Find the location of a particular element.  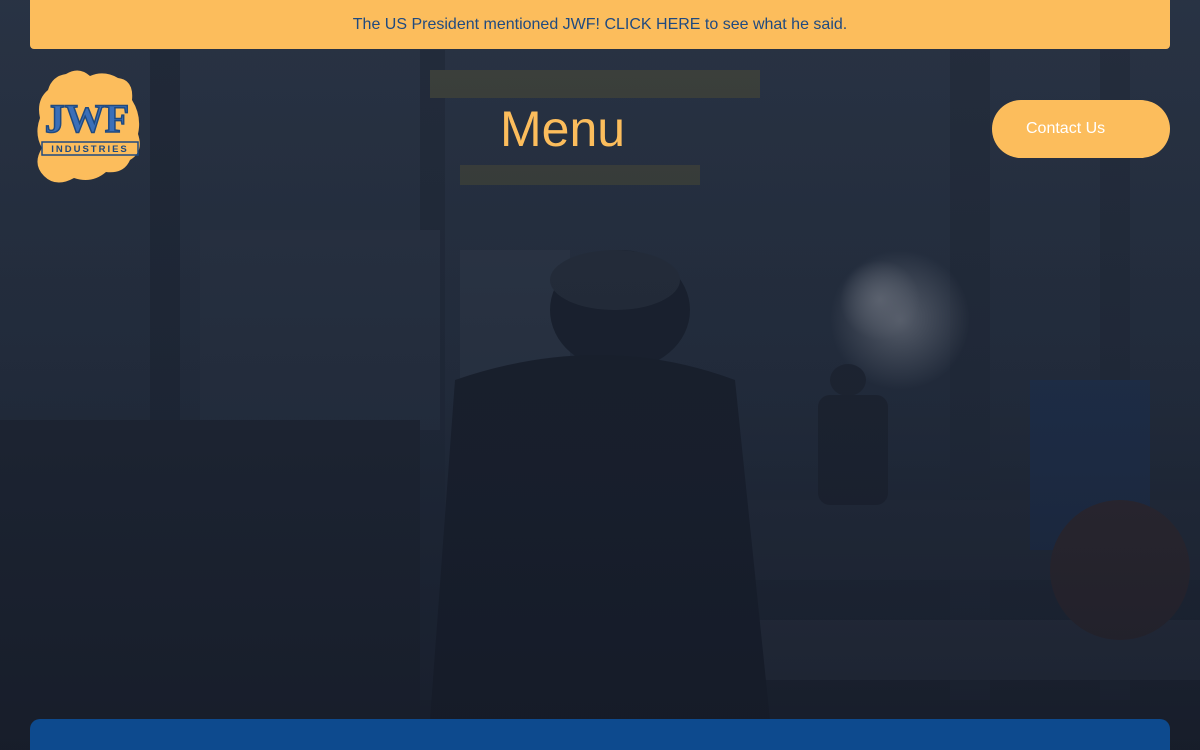

bottom-content-panel is located at coordinates (600, 734).